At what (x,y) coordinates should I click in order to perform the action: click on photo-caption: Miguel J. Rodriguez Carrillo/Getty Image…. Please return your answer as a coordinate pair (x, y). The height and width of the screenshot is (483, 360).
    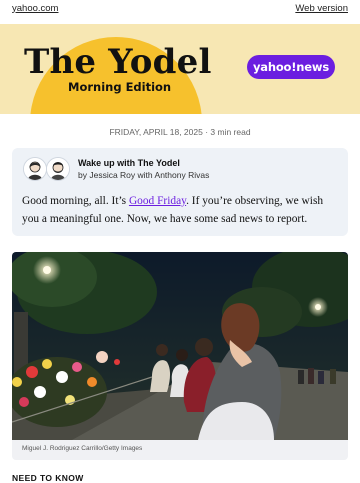
    Looking at the image, I should click on (82, 448).